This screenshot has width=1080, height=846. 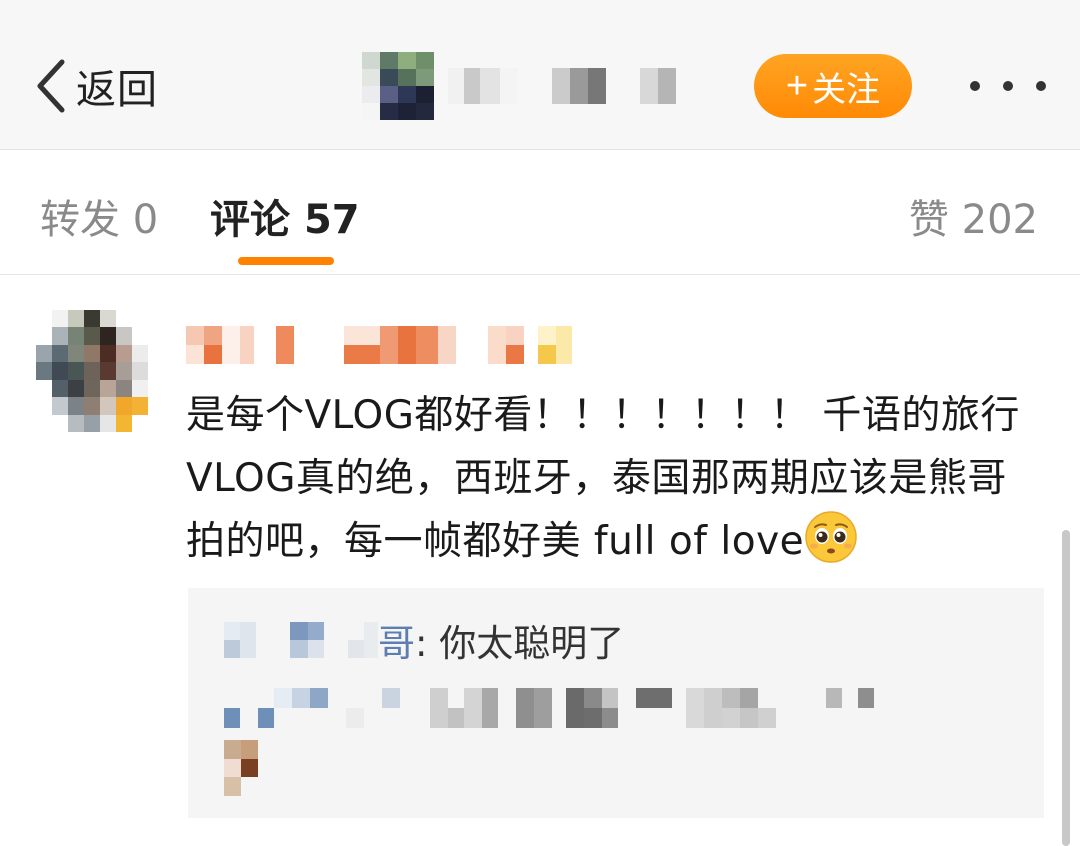 What do you see at coordinates (831, 537) in the screenshot?
I see `pleading-face-emoji-icon` at bounding box center [831, 537].